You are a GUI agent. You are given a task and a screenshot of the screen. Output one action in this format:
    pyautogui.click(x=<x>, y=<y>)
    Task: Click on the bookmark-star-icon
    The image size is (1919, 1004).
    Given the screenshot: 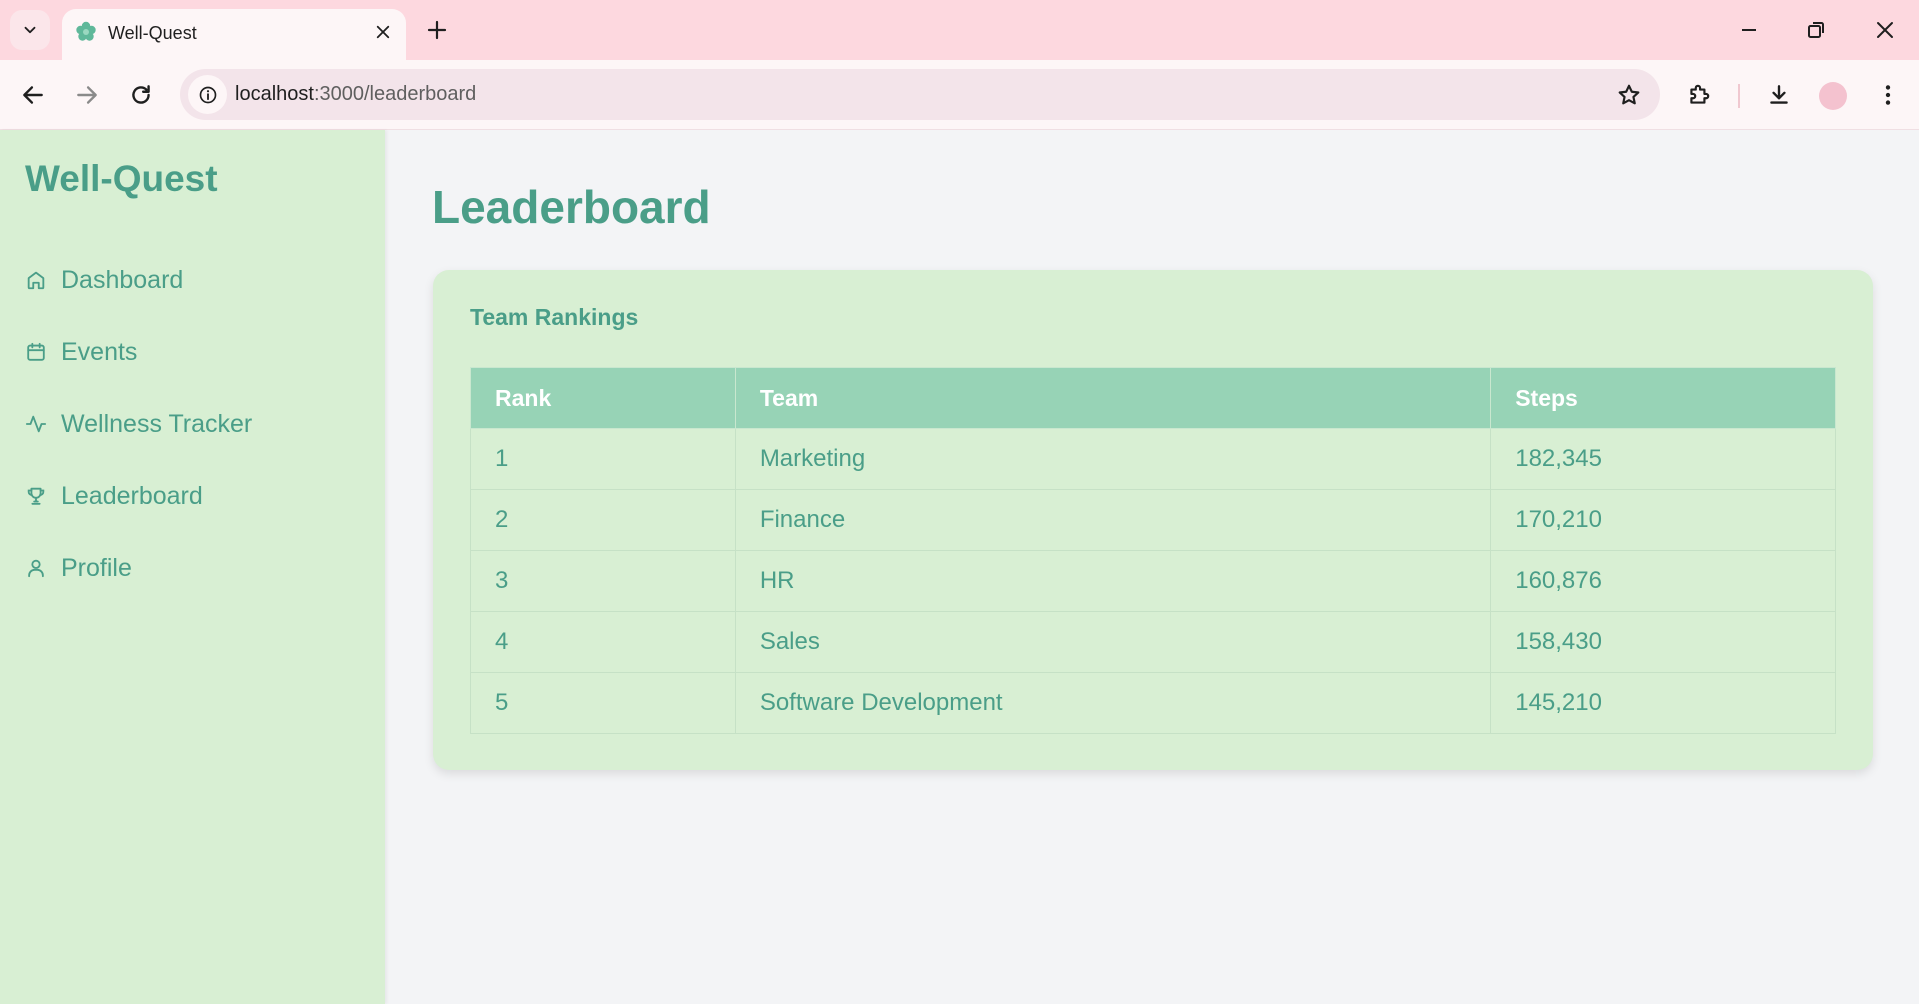 What is the action you would take?
    pyautogui.click(x=1629, y=95)
    